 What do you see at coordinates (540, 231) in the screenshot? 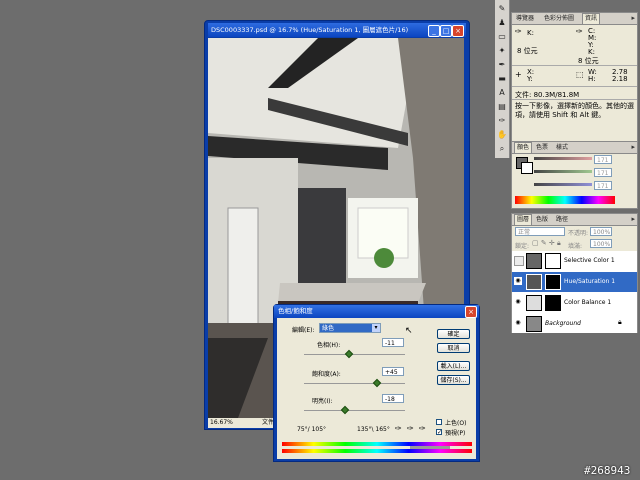
I see `blend-mode-select: 正常` at bounding box center [540, 231].